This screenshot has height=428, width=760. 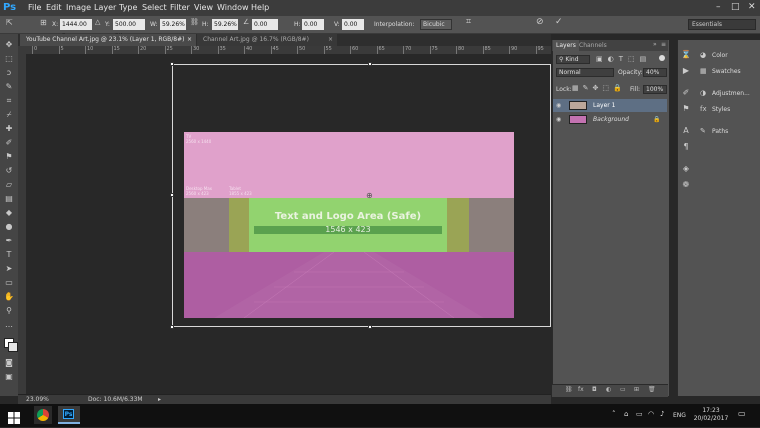 I want to click on cancel-transform-icon: ⊘, so click(x=540, y=22).